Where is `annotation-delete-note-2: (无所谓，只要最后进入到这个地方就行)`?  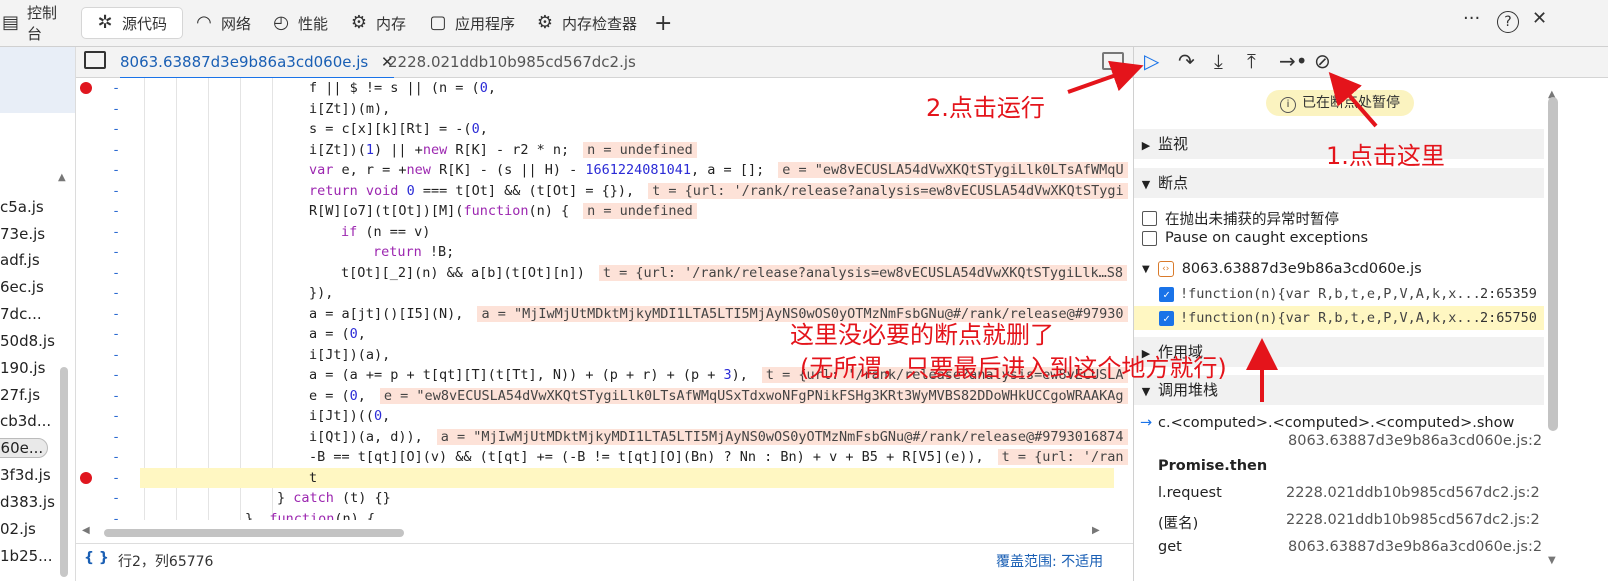
annotation-delete-note-2: (无所谓，只要最后进入到这个地方就行) is located at coordinates (1013, 368).